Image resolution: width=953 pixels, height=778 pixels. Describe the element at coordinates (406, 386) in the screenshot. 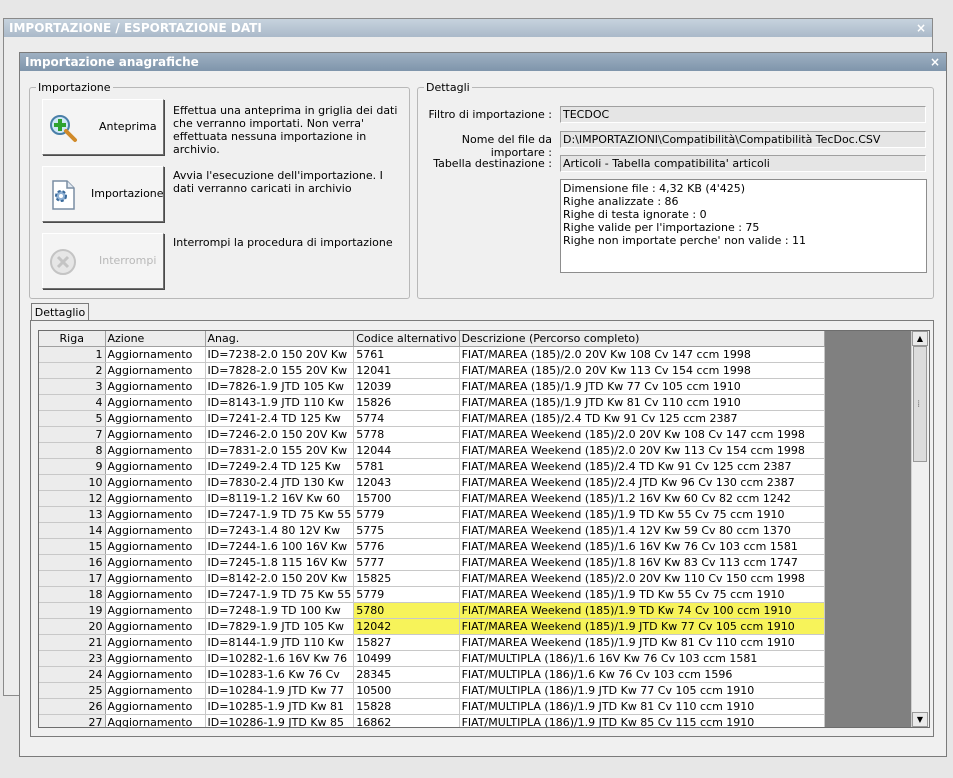

I see `table-cell: 12039` at that location.